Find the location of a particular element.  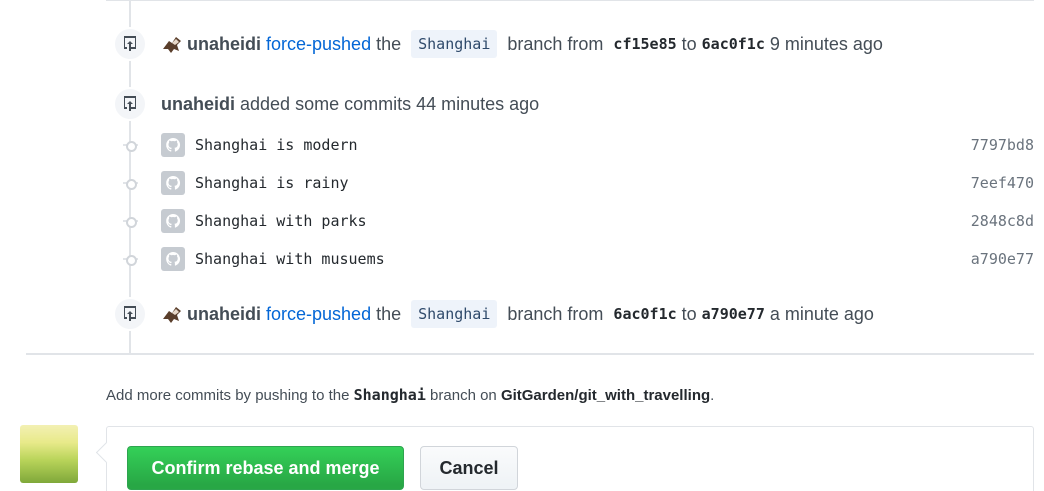

commit-row: Shanghai is rainy 7eef470 is located at coordinates (573, 183).